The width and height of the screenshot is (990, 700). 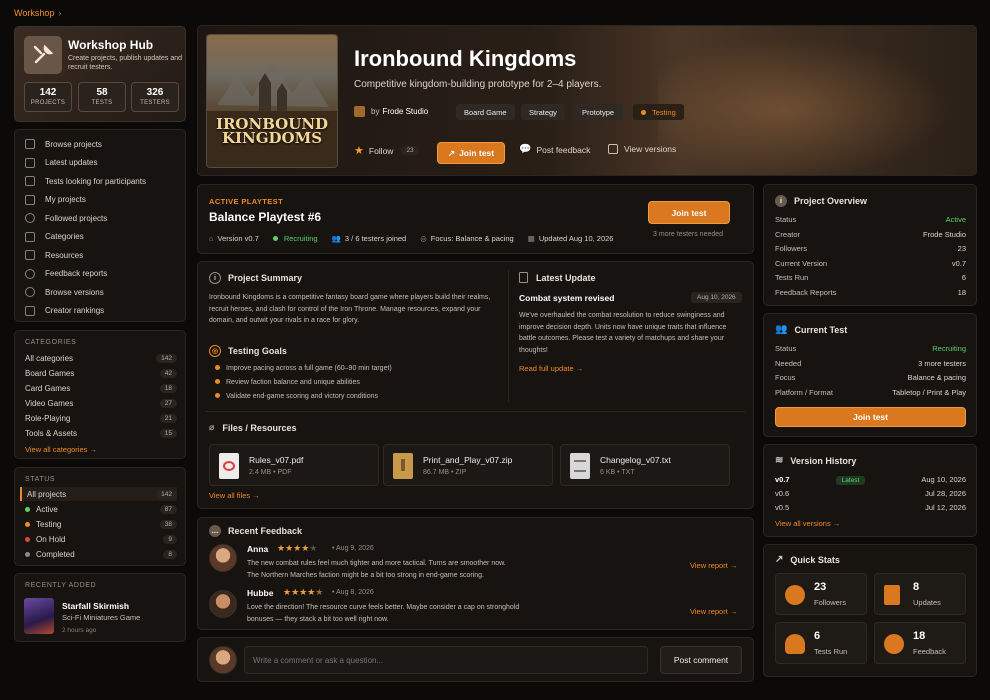 I want to click on nav-label: Tests looking for participants, so click(x=95, y=181).